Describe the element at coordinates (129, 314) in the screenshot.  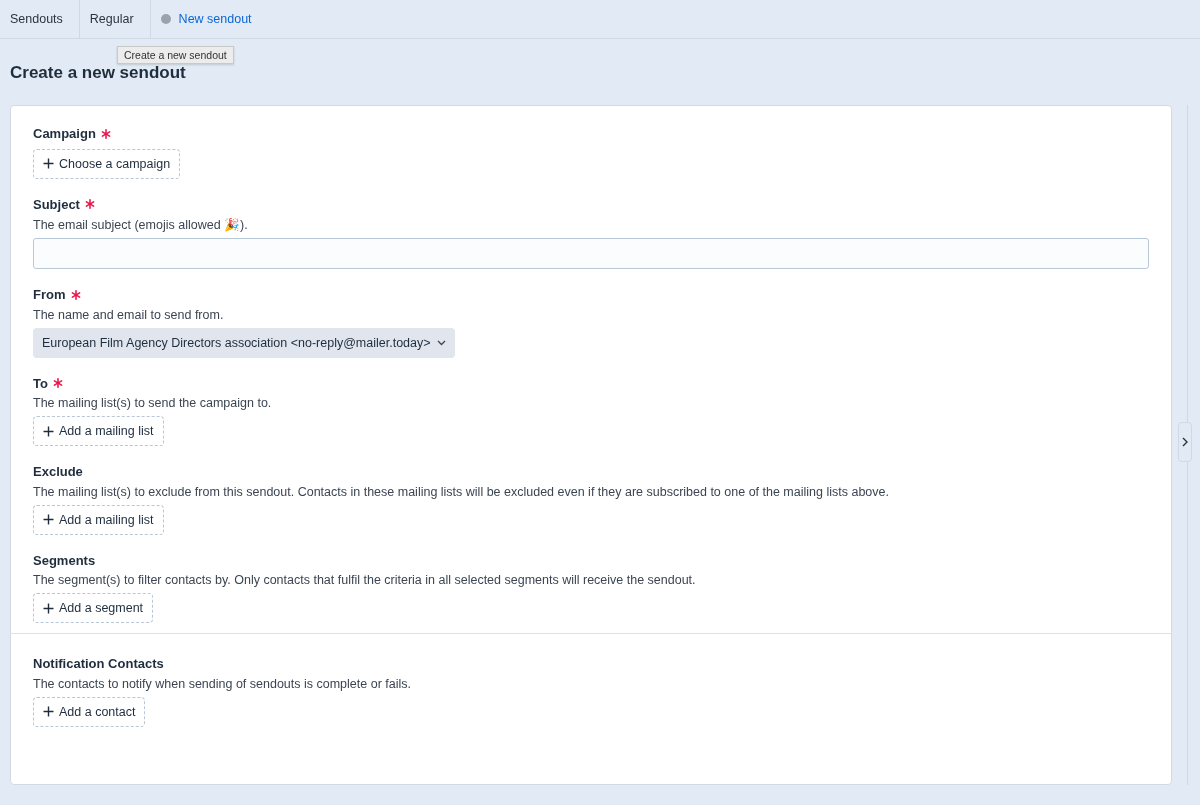
I see `field-description: The name and email to send from.` at that location.